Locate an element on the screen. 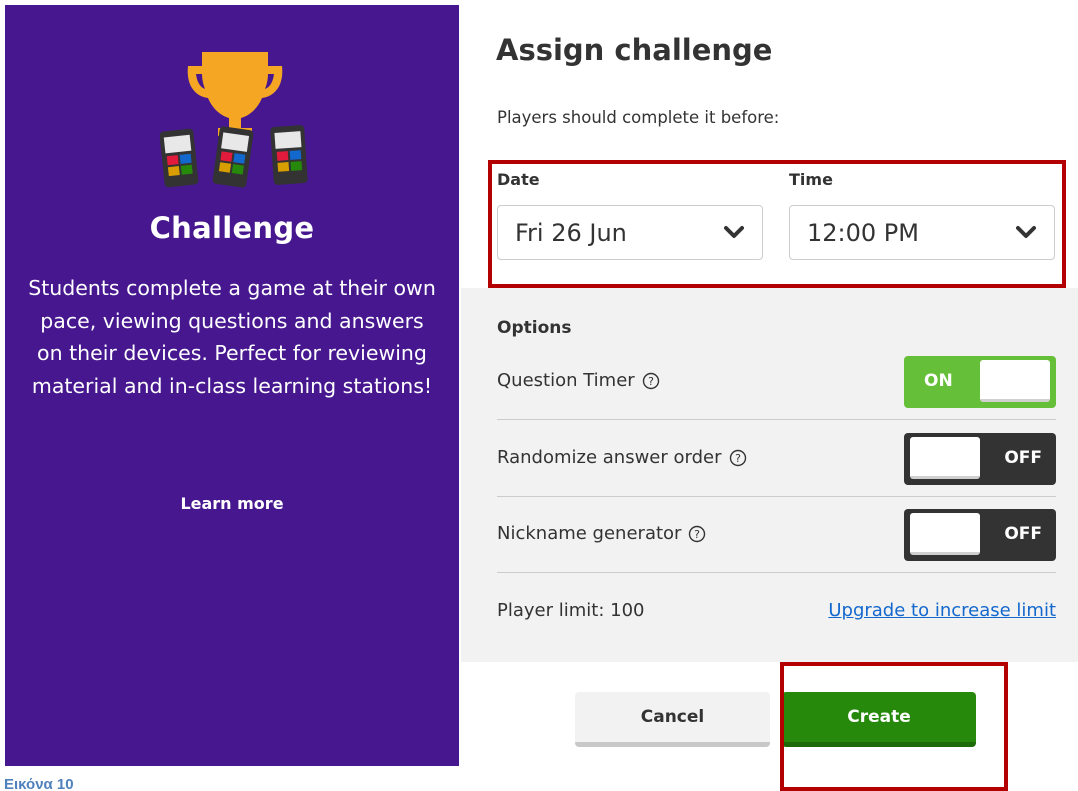 The height and width of the screenshot is (791, 1078). toggle-state-text: ON is located at coordinates (938, 381).